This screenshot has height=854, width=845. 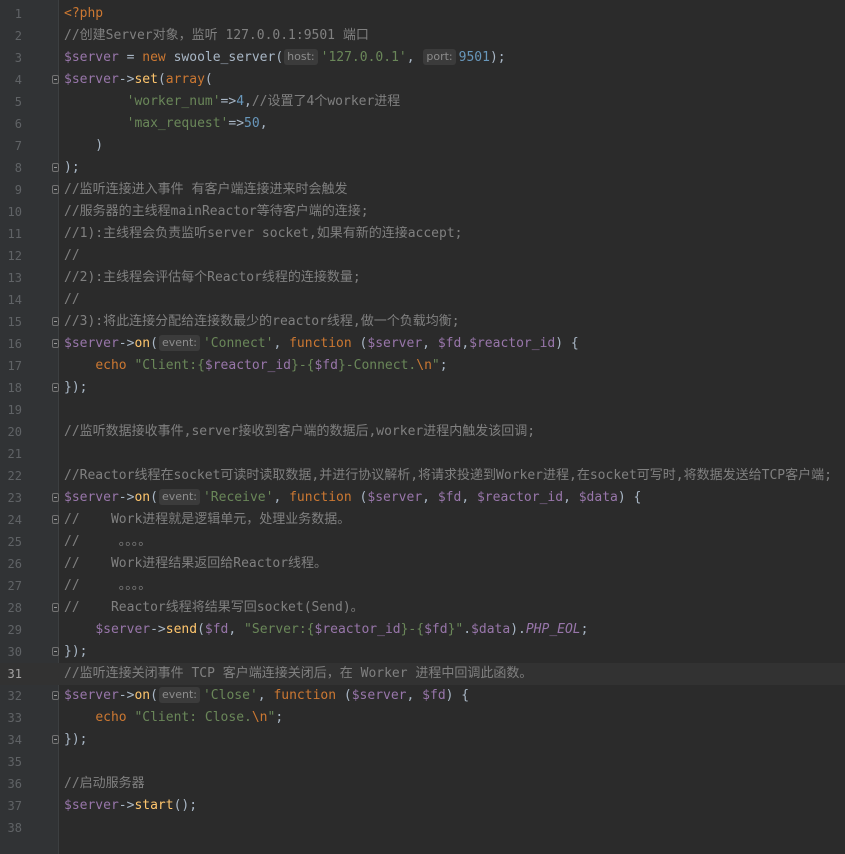 I want to click on code-line: 9 //监听连接进入事件 有客户端连接进来时会触发, so click(x=422, y=190).